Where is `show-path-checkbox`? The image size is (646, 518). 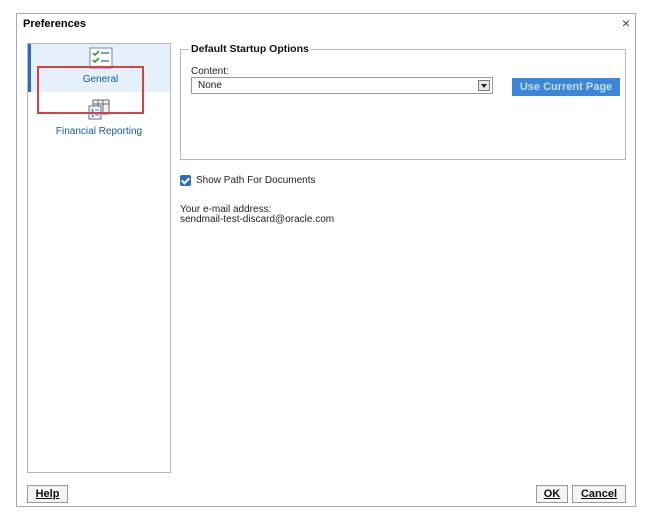 show-path-checkbox is located at coordinates (185, 180).